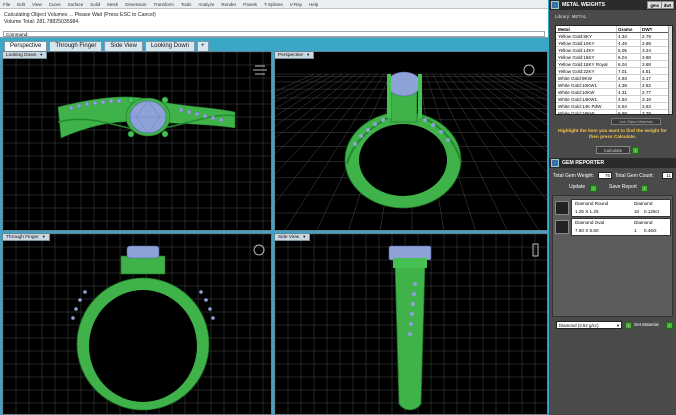 Image resolution: width=676 pixels, height=415 pixels. I want to click on calculate-button: Calculate ›, so click(617, 150).